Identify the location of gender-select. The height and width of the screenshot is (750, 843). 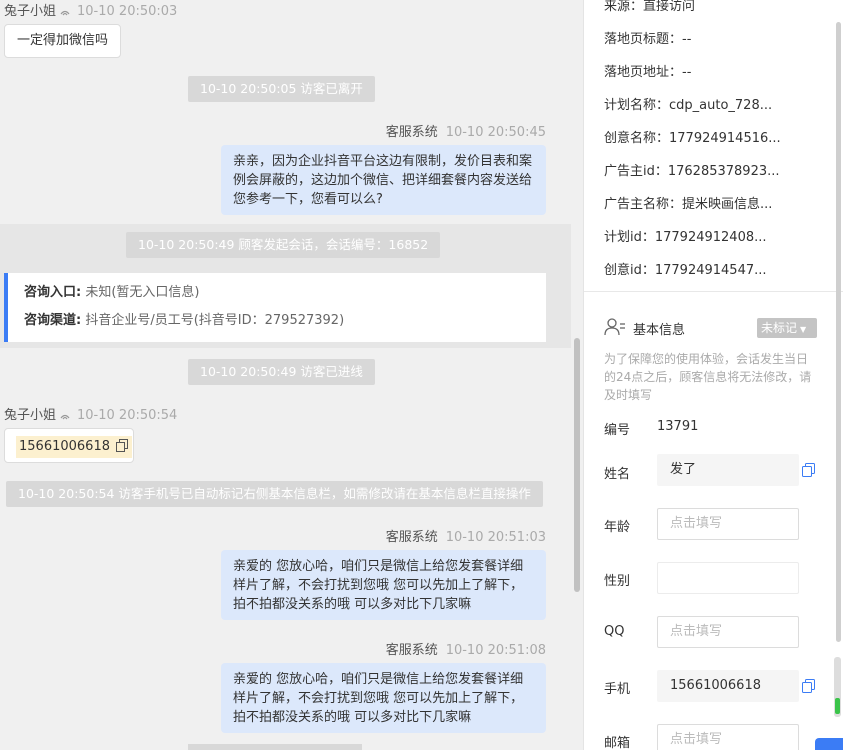
(728, 578).